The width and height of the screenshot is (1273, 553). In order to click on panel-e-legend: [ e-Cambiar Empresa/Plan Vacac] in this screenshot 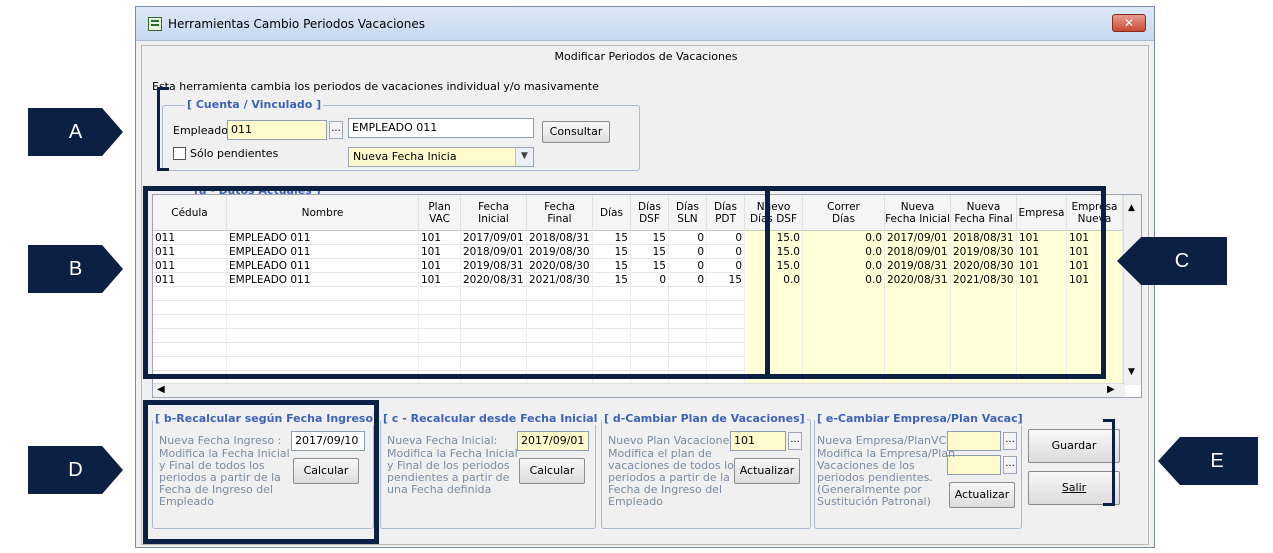, I will do `click(920, 418)`.